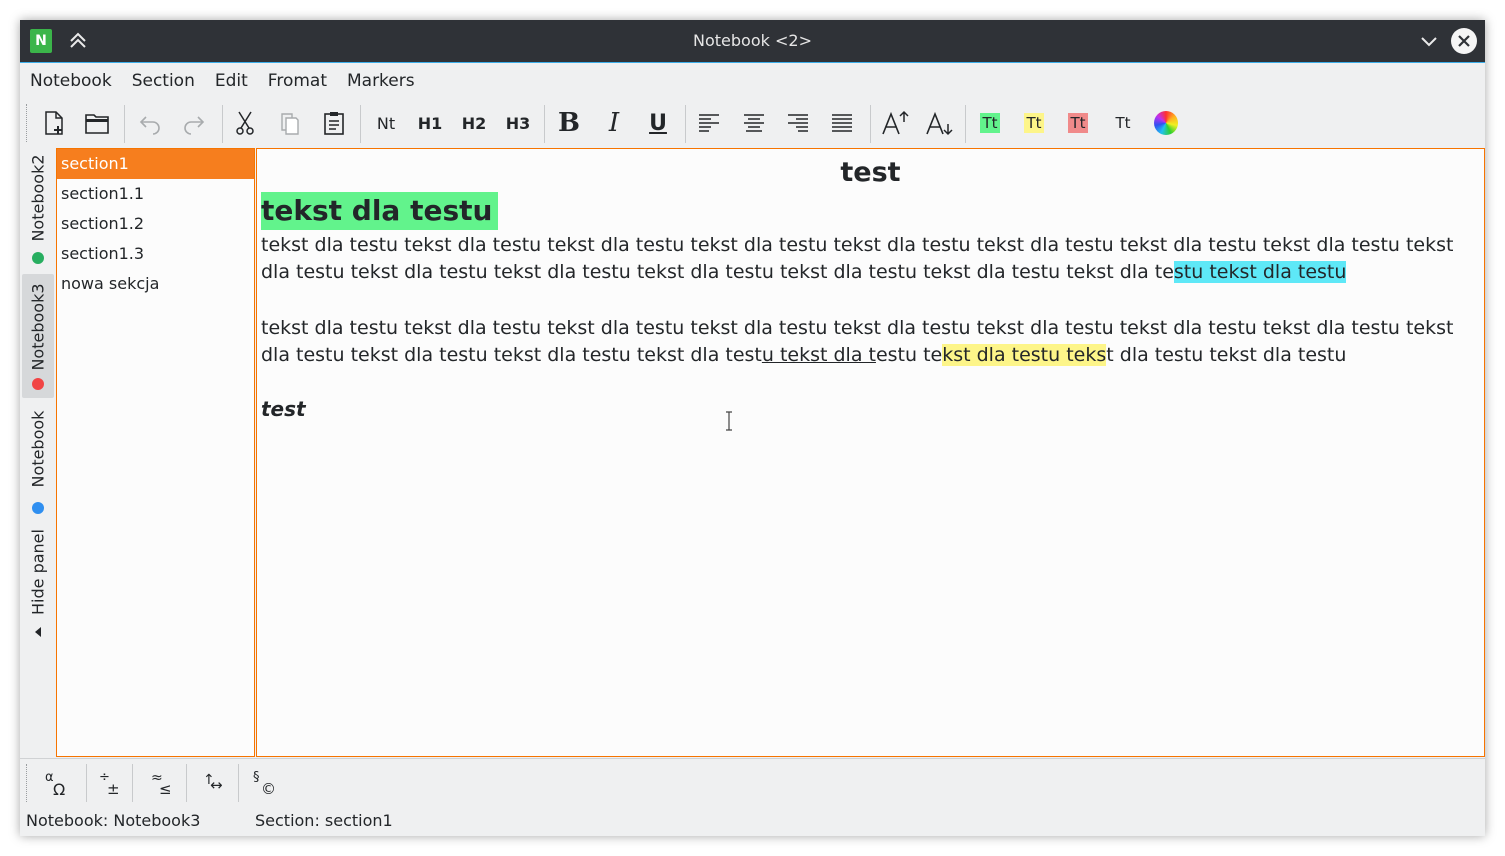  I want to click on notebook-tabs: Notebook2 Notebook3 Notebook Hide panel, so click(37, 398).